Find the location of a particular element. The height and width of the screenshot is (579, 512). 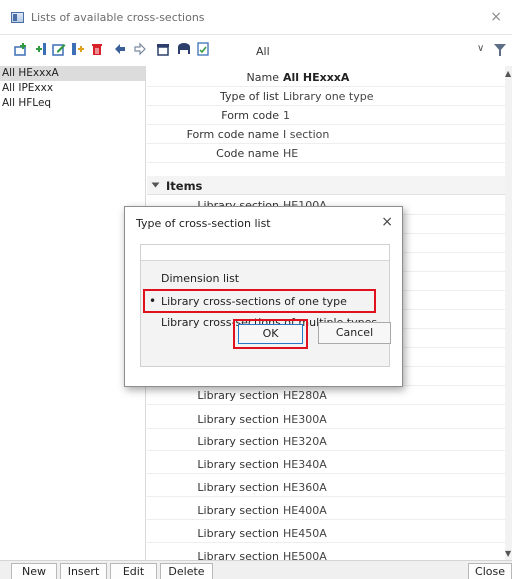

save-icon is located at coordinates (184, 49).